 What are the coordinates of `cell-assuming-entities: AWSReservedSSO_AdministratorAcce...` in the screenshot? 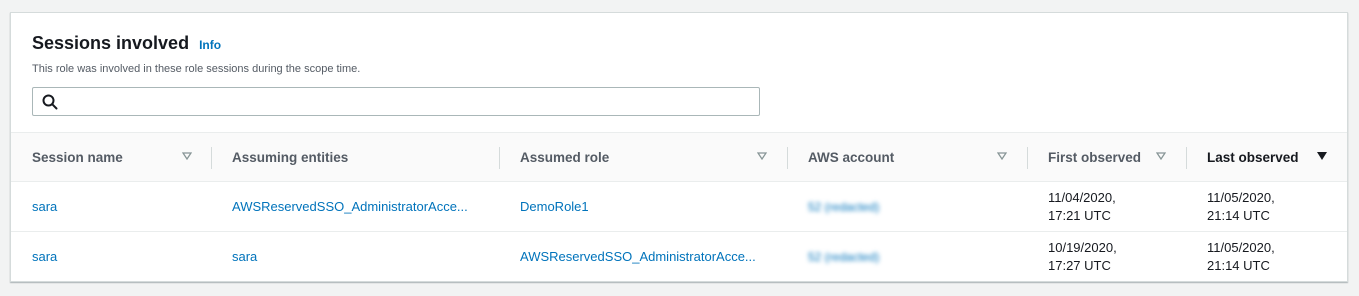 It's located at (355, 207).